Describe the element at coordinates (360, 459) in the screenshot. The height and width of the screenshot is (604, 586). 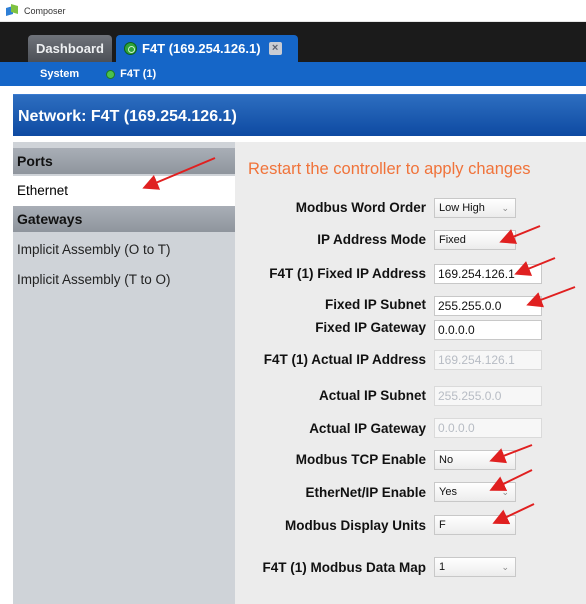
I see `modbus-tcp-enable-label: Modbus TCP Enable` at that location.